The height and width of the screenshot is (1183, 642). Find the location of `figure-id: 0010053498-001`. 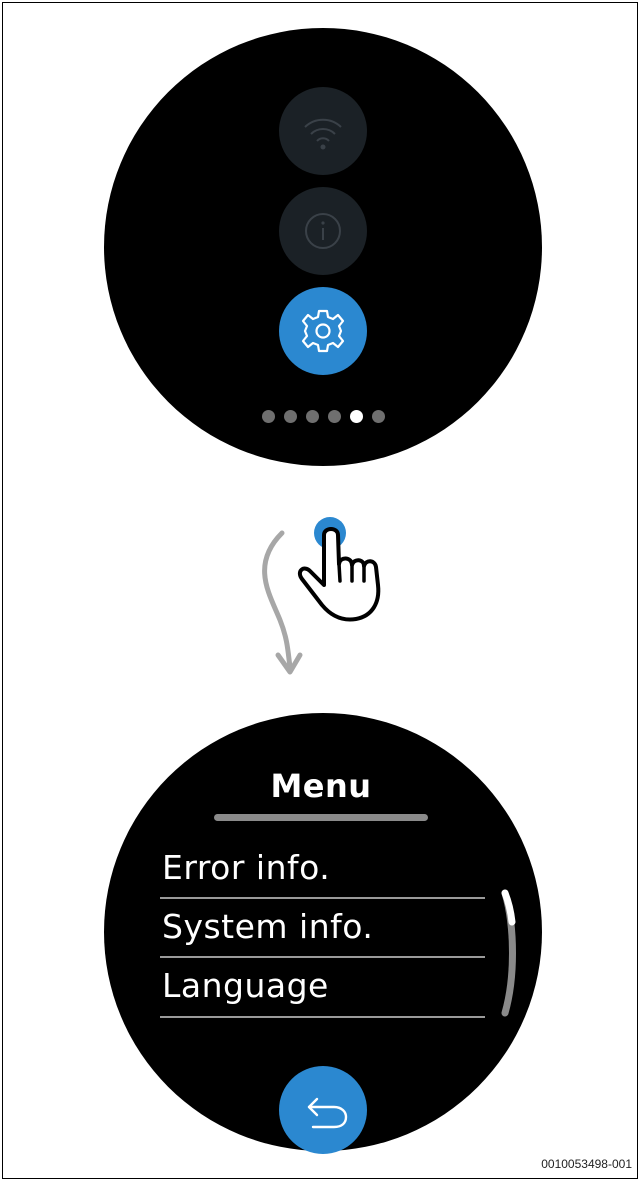

figure-id: 0010053498-001 is located at coordinates (586, 1164).